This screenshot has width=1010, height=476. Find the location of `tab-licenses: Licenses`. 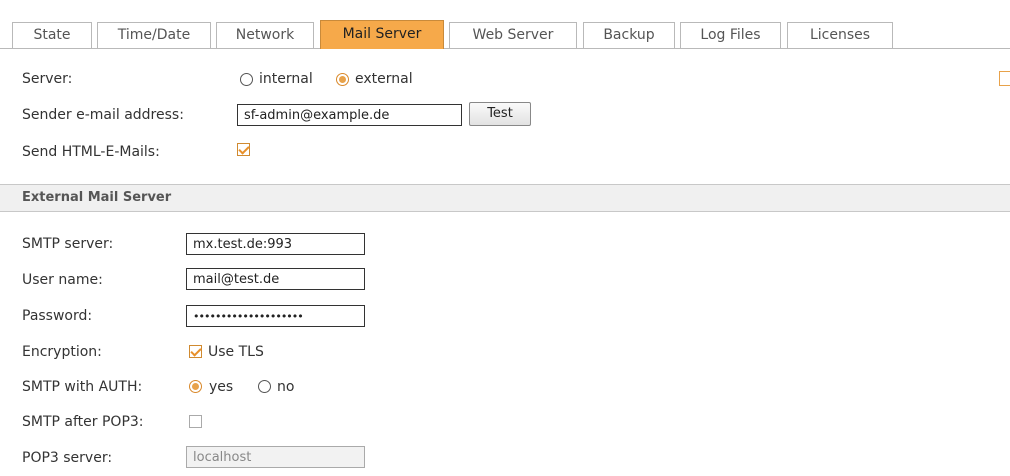

tab-licenses: Licenses is located at coordinates (840, 35).